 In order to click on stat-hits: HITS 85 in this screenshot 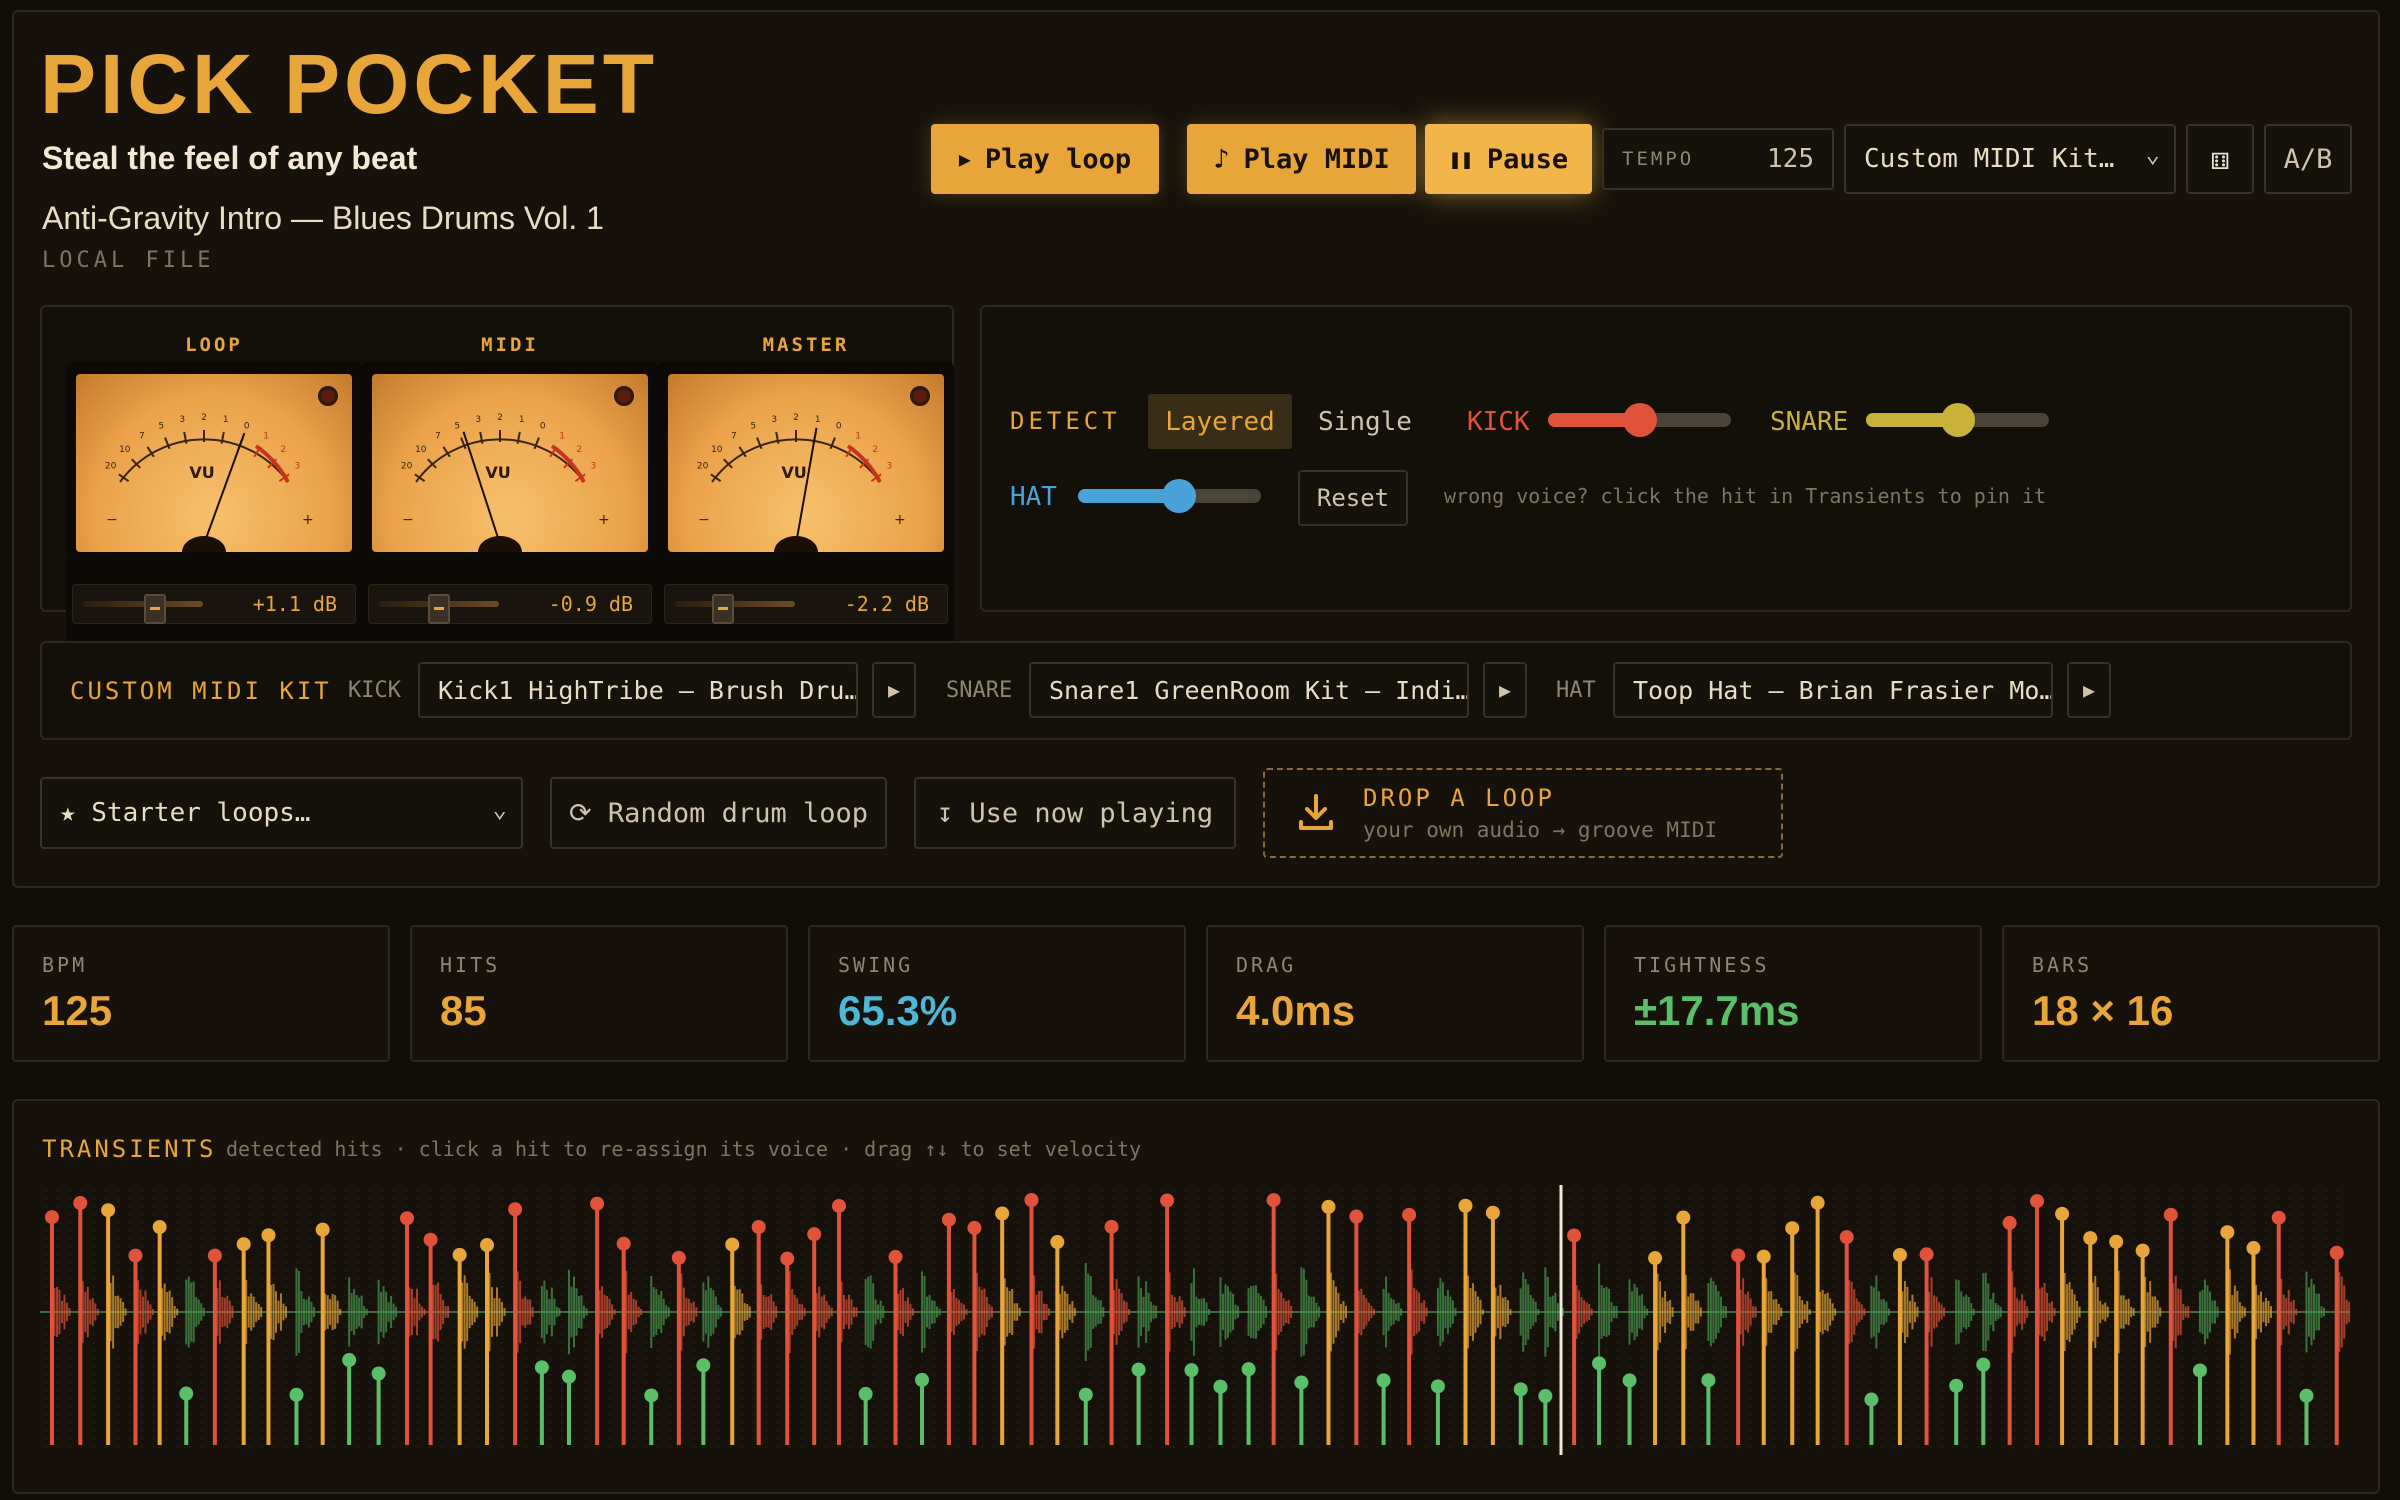, I will do `click(599, 993)`.